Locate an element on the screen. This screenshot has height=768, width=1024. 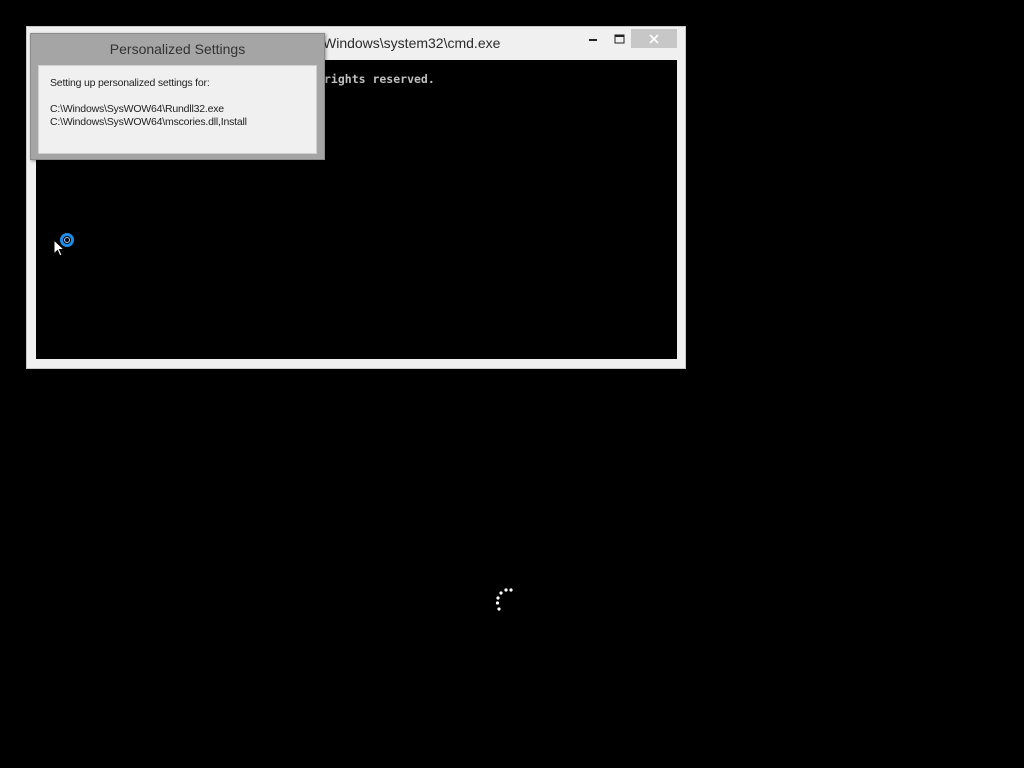
minimize-icon is located at coordinates (593, 39).